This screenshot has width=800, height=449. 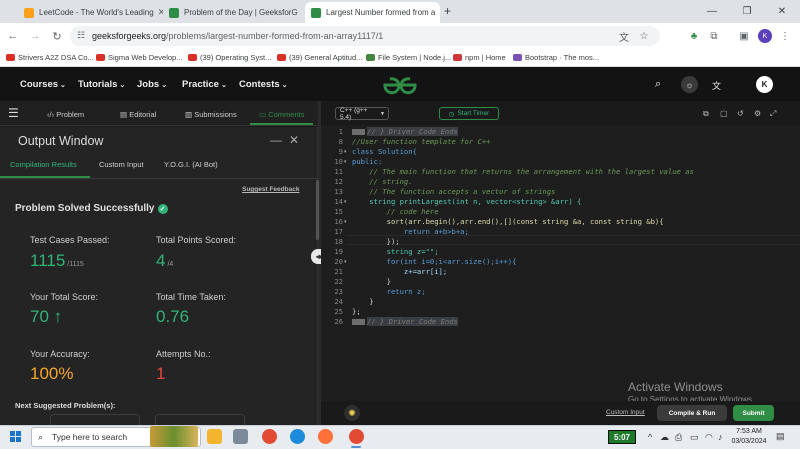 I want to click on side-panel-icon: ▣, so click(x=744, y=36).